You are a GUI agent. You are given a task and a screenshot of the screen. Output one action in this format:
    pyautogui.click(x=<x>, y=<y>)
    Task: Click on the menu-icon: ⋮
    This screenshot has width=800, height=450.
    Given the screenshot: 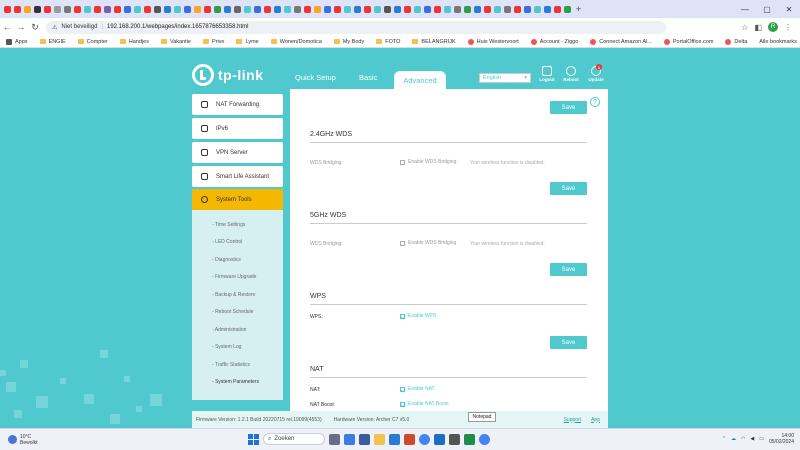 What is the action you would take?
    pyautogui.click(x=788, y=27)
    